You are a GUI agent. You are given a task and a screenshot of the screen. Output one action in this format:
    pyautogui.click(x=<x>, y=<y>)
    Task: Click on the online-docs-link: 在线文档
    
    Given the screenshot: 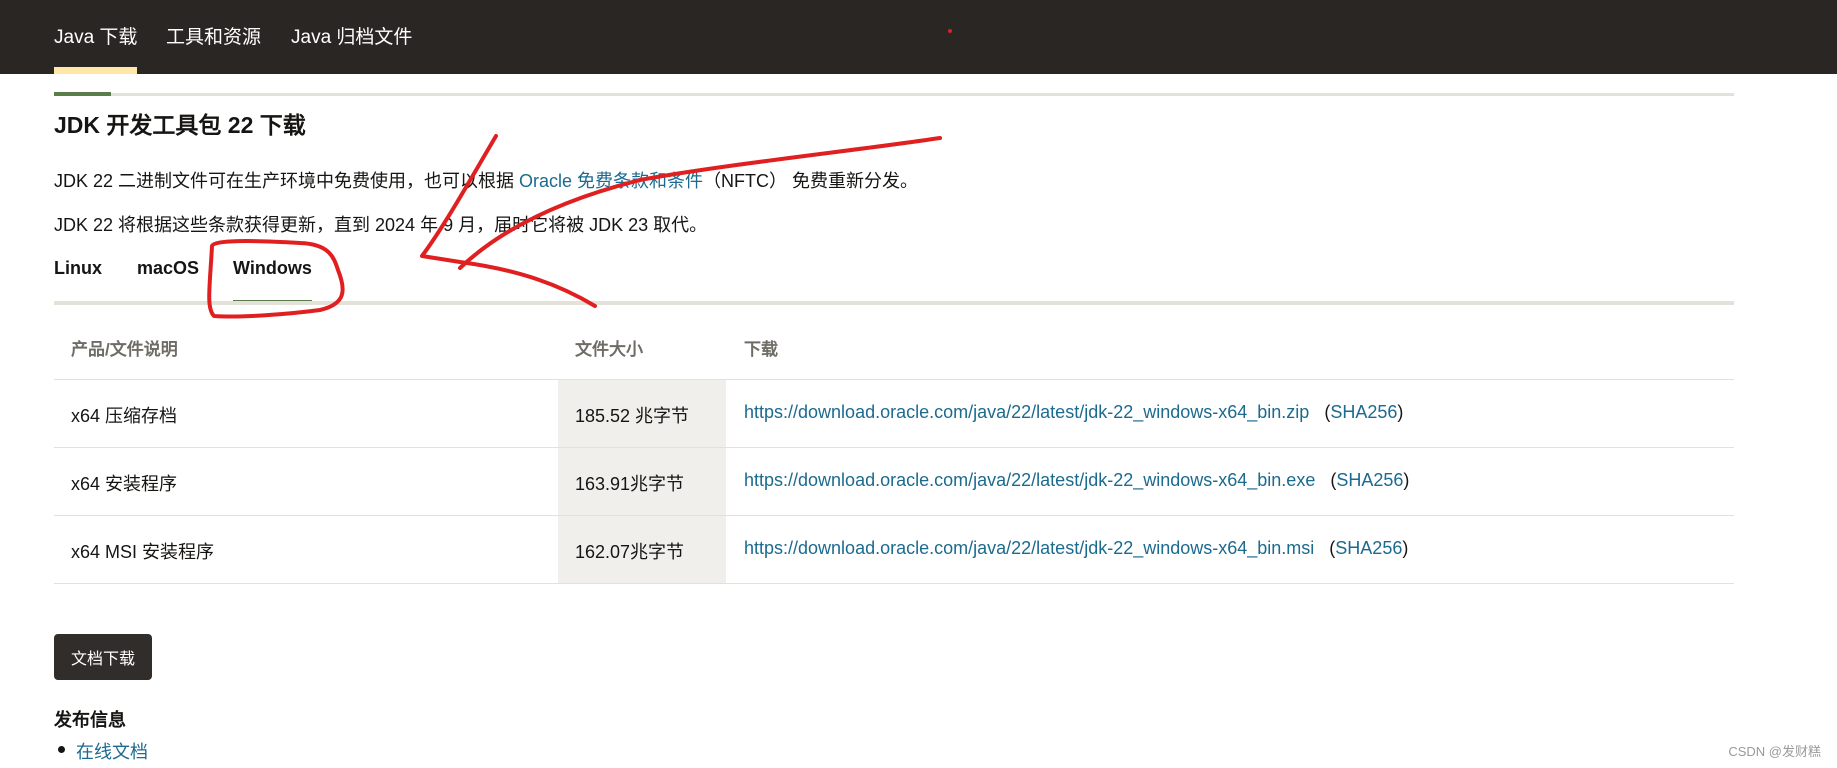 What is the action you would take?
    pyautogui.click(x=112, y=752)
    